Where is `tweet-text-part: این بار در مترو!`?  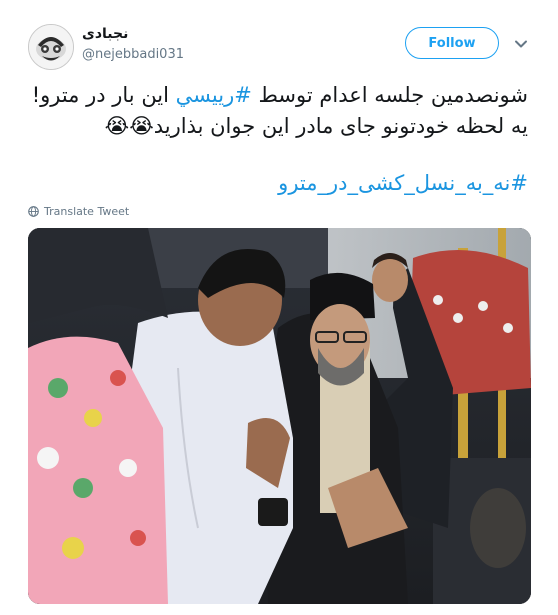 tweet-text-part: این بار در مترو! is located at coordinates (103, 95).